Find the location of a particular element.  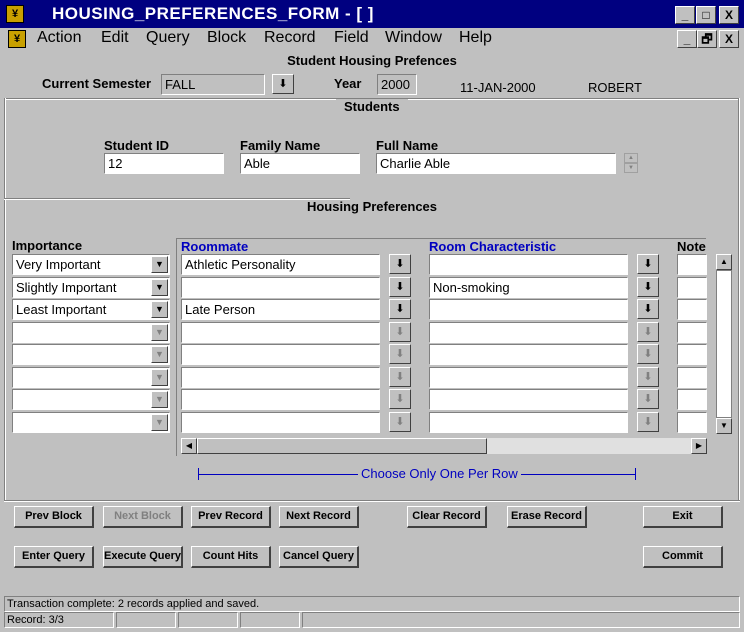

menu-edit: Edit is located at coordinates (115, 38).